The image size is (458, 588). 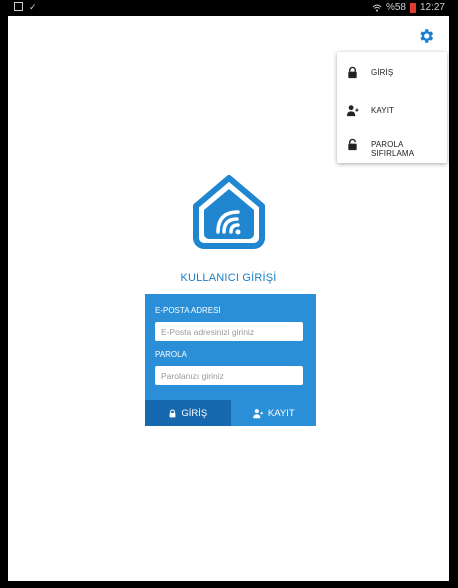 I want to click on password-label: PAROLA, so click(x=171, y=354).